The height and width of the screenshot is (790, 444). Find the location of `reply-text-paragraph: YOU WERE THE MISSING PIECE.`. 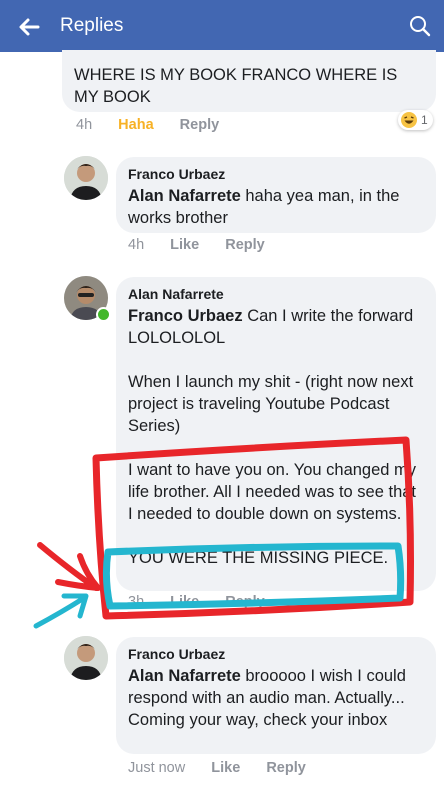

reply-text-paragraph: YOU WERE THE MISSING PIECE. is located at coordinates (258, 558).